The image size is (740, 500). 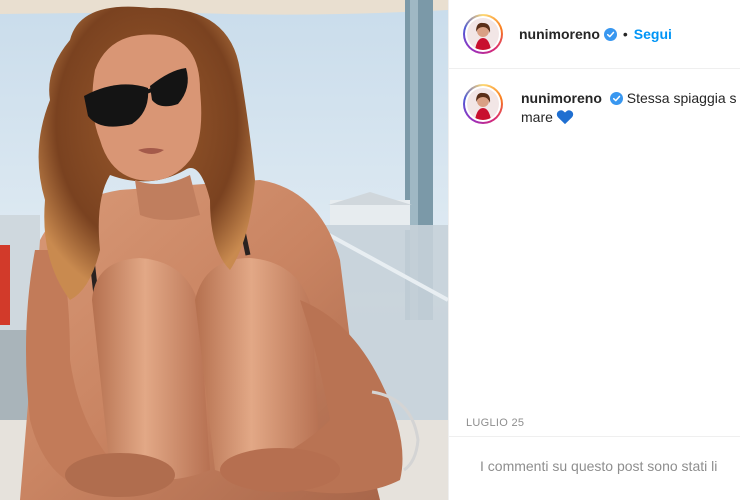 What do you see at coordinates (599, 466) in the screenshot?
I see `comments-disabled-text: I commenti su questo post sono stati li` at bounding box center [599, 466].